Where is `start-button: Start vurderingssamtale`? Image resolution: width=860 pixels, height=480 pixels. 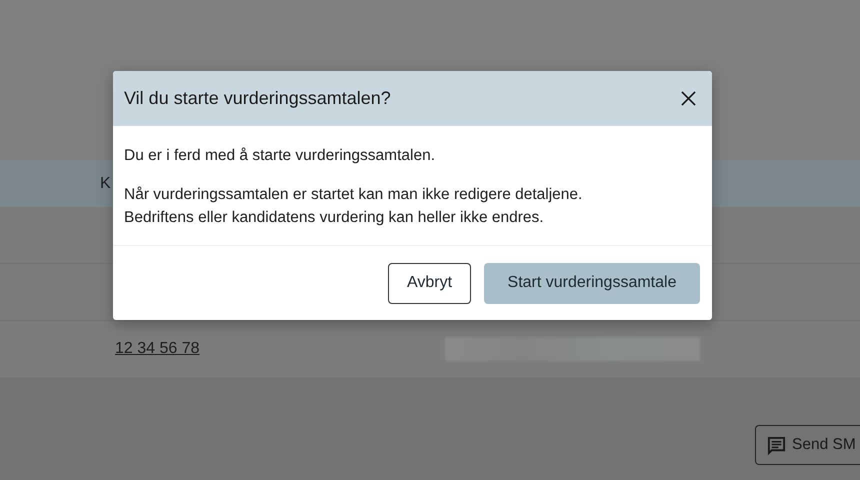
start-button: Start vurderingssamtale is located at coordinates (592, 283).